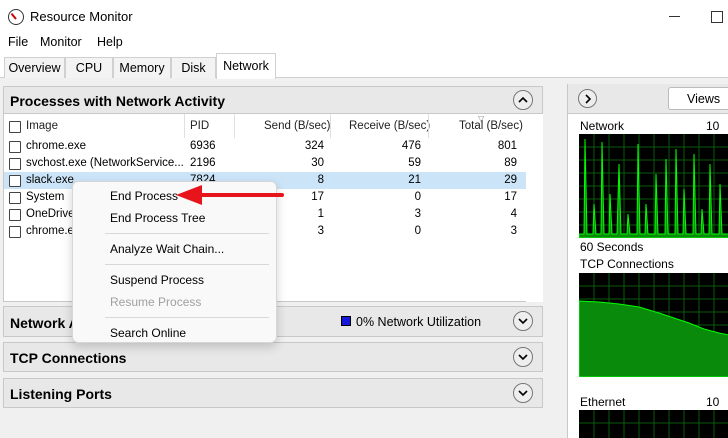  I want to click on row-total: 3, so click(513, 231).